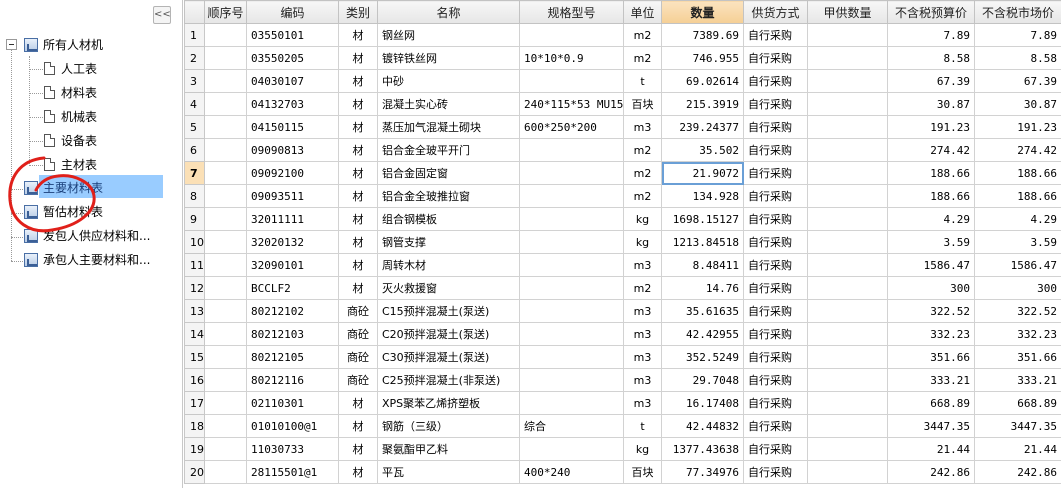 This screenshot has width=1061, height=488. I want to click on quantity-cell: 35.502, so click(702, 150).